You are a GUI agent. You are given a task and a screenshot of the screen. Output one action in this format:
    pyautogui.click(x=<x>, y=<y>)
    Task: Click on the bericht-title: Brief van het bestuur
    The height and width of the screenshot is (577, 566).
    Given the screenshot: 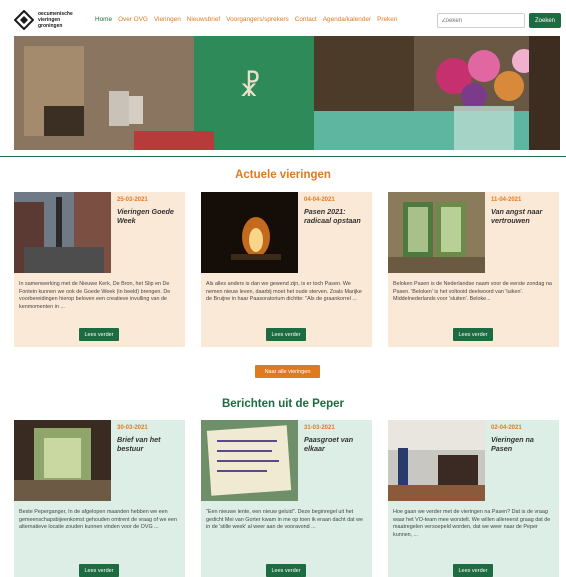 What is the action you would take?
    pyautogui.click(x=149, y=444)
    